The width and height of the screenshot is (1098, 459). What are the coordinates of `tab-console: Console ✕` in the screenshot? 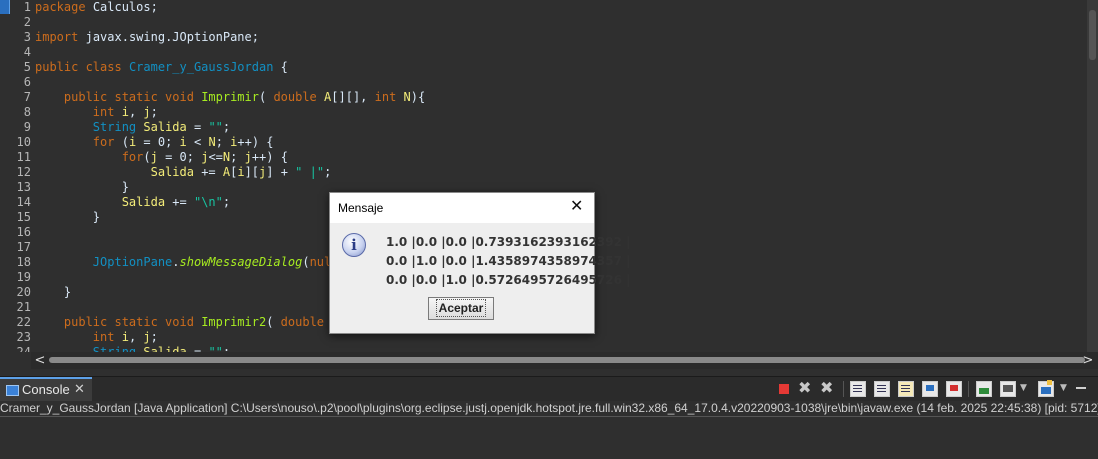 It's located at (46, 389).